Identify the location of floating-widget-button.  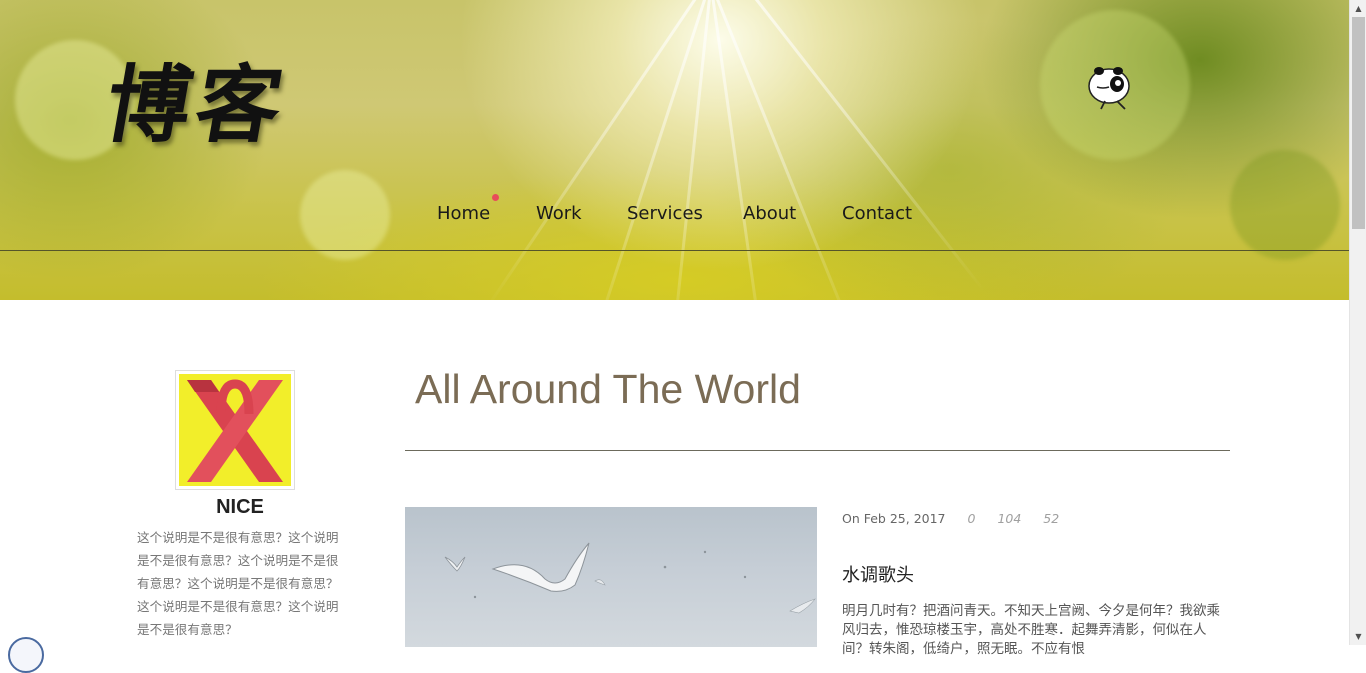
(26, 655).